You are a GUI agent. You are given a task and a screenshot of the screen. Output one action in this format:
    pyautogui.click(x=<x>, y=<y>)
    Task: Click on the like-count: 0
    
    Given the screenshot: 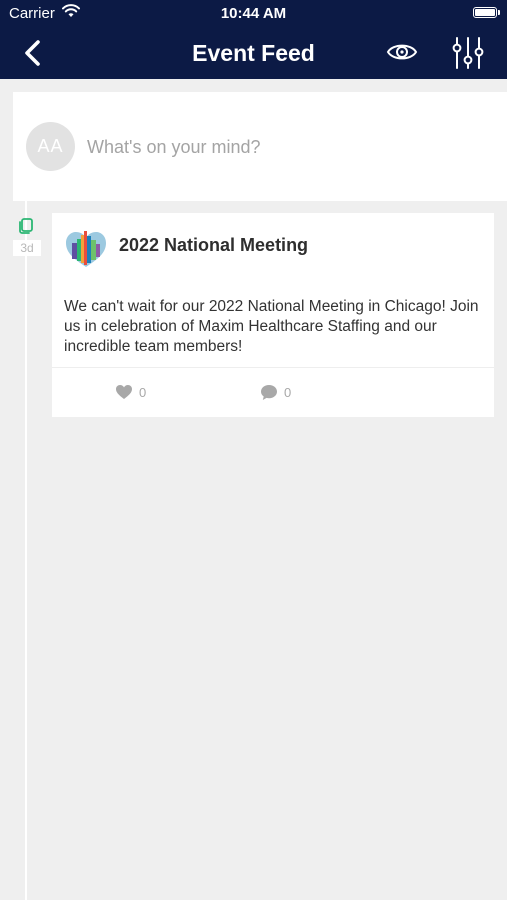 What is the action you would take?
    pyautogui.click(x=143, y=392)
    